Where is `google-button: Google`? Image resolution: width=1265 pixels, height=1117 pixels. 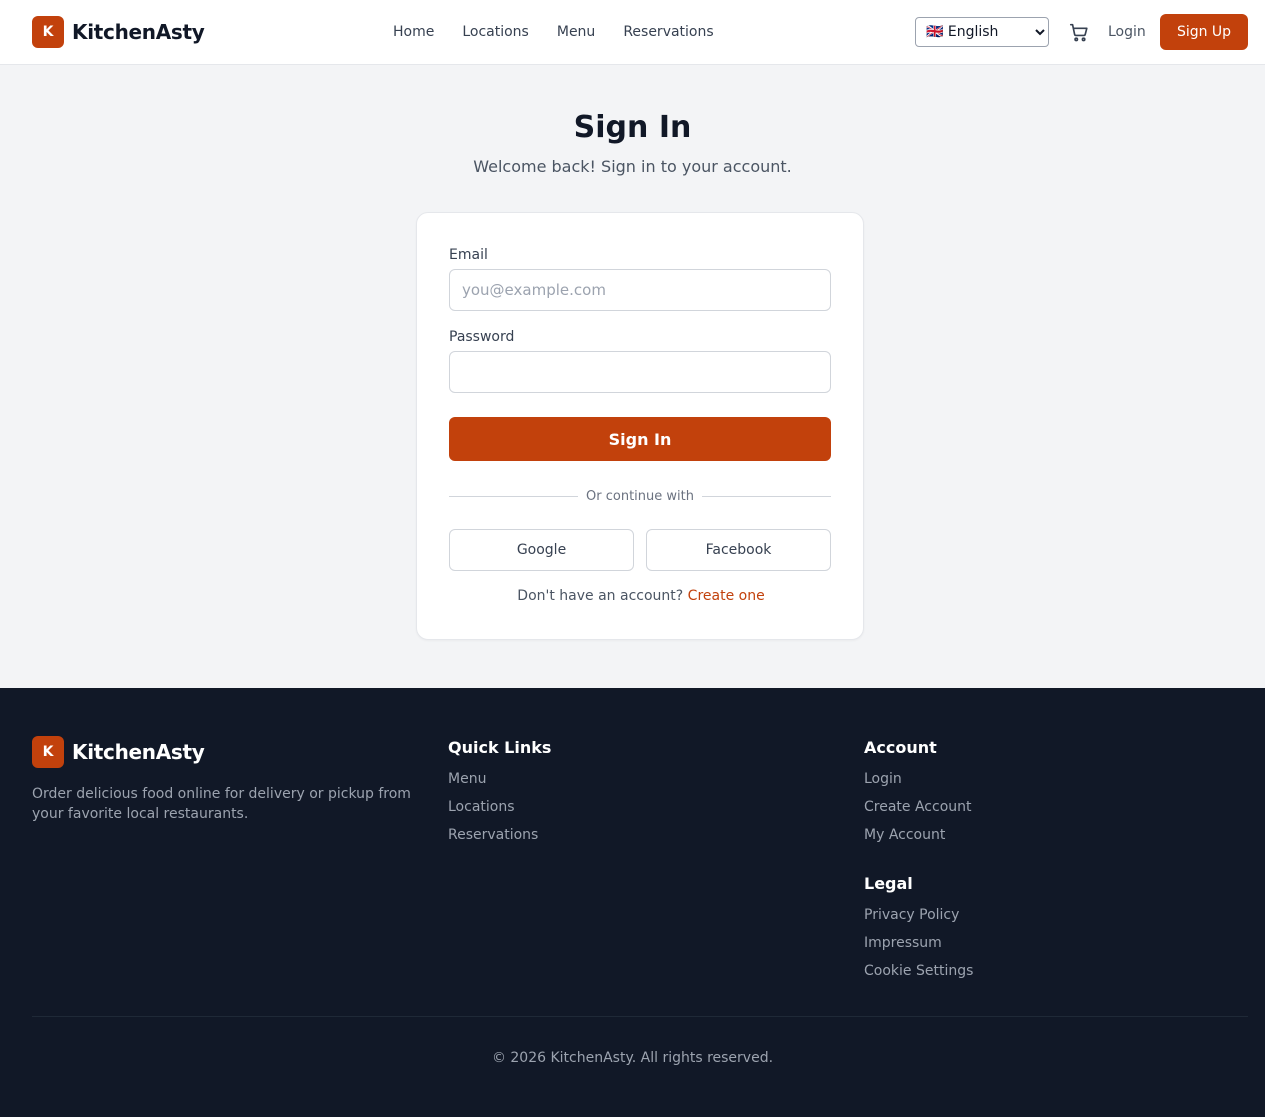
google-button: Google is located at coordinates (541, 550).